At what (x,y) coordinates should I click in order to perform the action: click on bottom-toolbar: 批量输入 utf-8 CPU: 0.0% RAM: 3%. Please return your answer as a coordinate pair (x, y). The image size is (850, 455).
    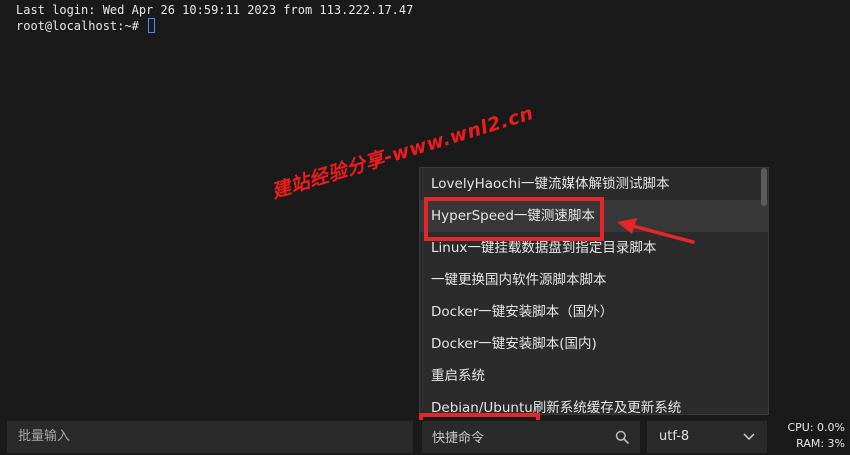
    Looking at the image, I should click on (425, 437).